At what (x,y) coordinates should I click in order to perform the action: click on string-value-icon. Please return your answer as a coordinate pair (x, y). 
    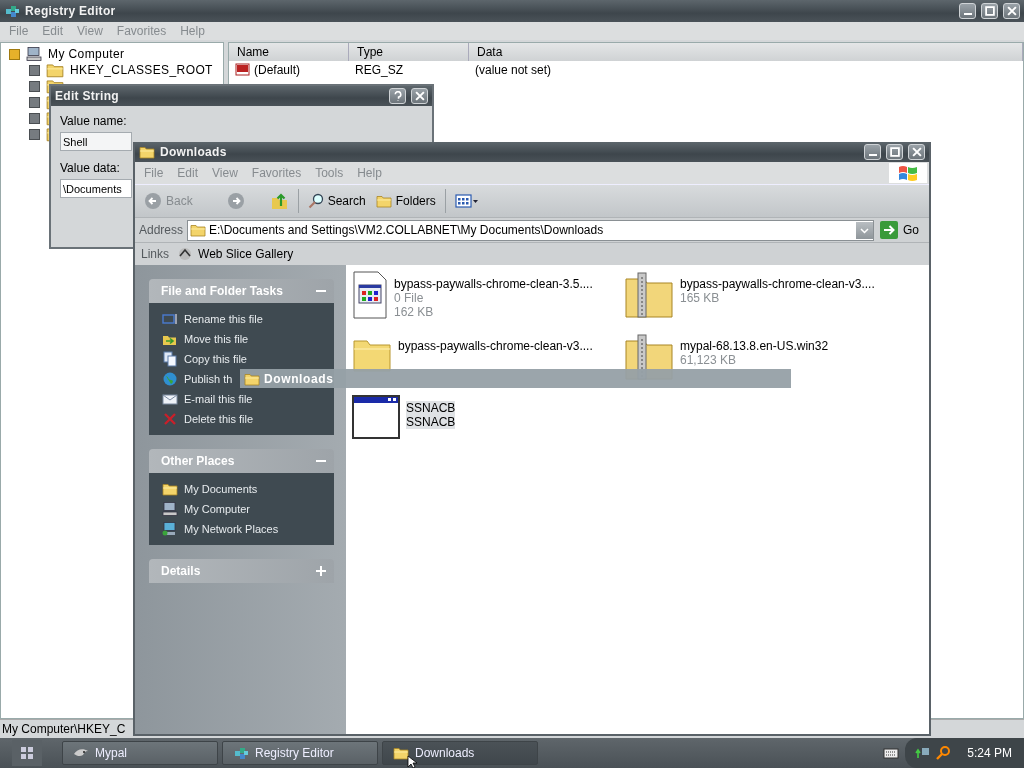
    Looking at the image, I should click on (243, 70).